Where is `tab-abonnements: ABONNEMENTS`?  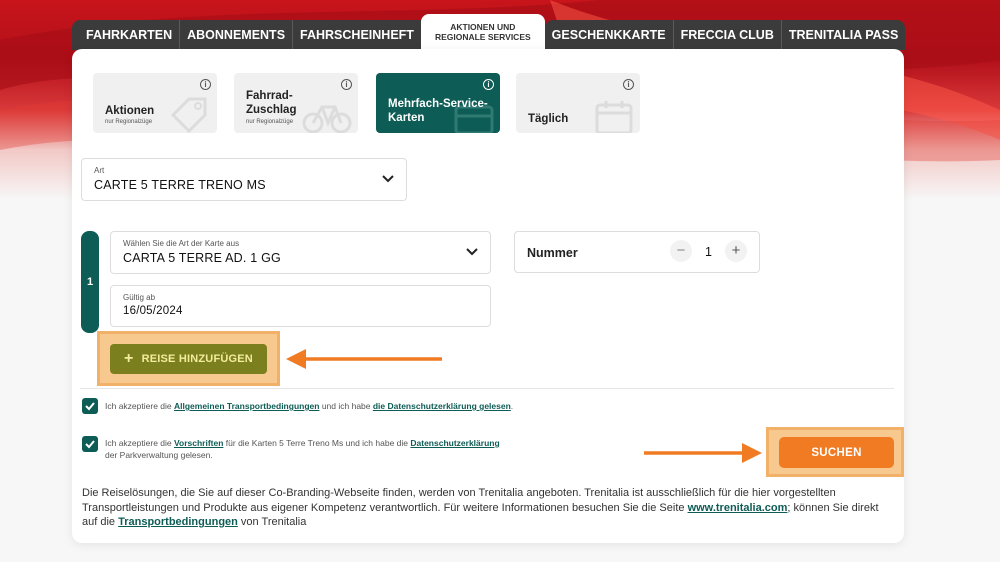
tab-abonnements: ABONNEMENTS is located at coordinates (237, 35).